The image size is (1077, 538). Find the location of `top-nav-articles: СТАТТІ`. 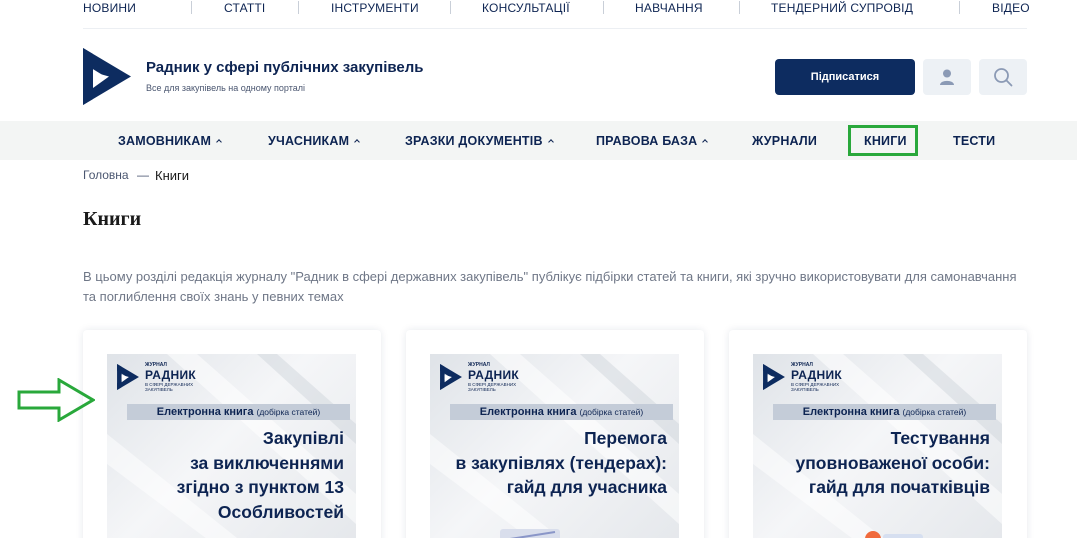

top-nav-articles: СТАТТІ is located at coordinates (244, 8).